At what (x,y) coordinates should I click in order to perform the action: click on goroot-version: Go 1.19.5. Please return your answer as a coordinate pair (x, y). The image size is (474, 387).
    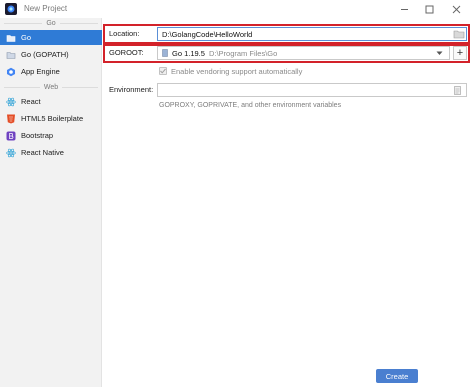
    Looking at the image, I should click on (188, 53).